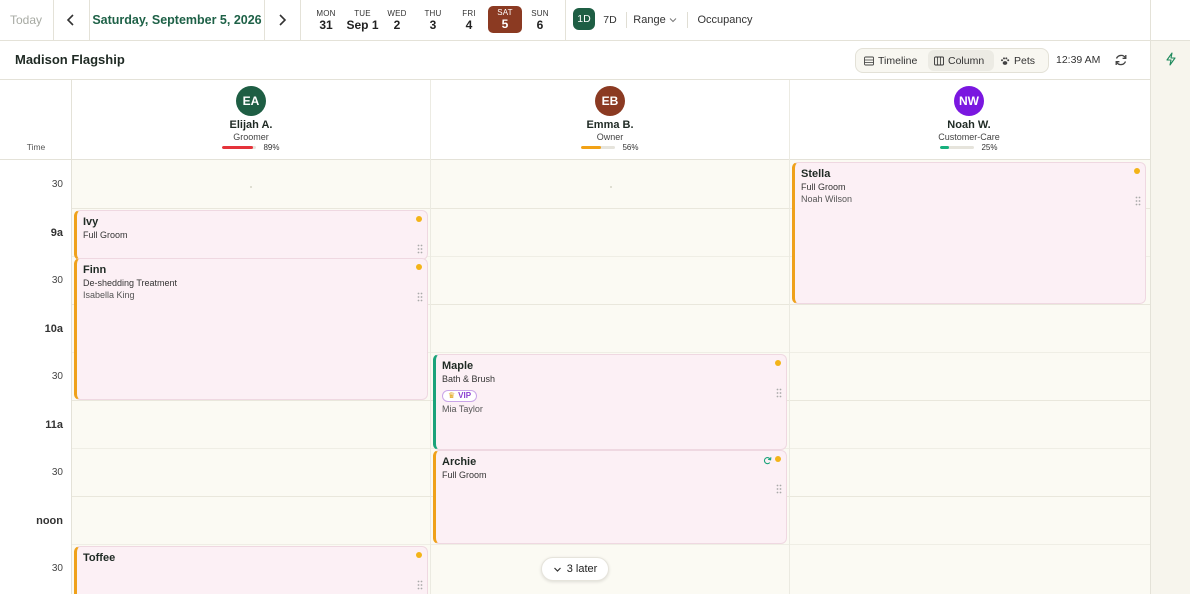 The image size is (1190, 594). I want to click on prev-day-button, so click(71, 20).